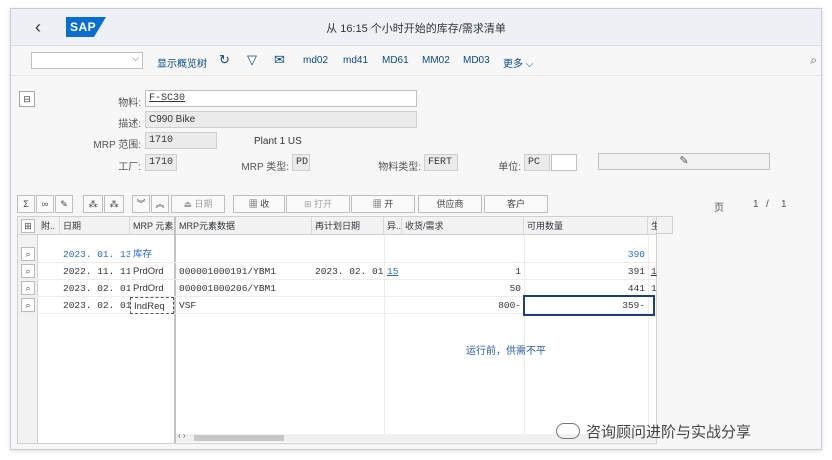 Image resolution: width=832 pixels, height=460 pixels. I want to click on watermark-text: 咨询顾问进阶与实战分享, so click(669, 432).